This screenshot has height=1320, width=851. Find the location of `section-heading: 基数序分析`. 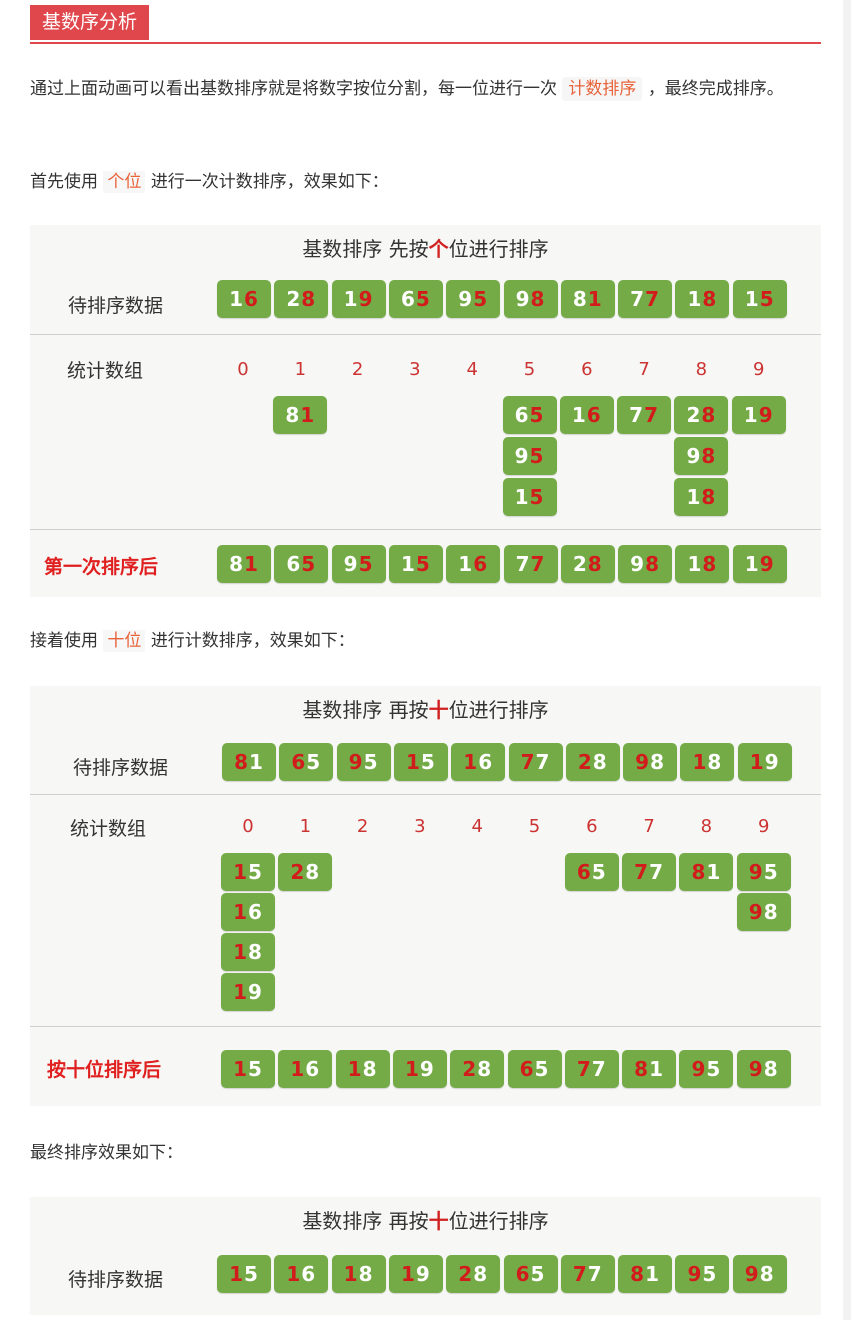

section-heading: 基数序分析 is located at coordinates (90, 22).